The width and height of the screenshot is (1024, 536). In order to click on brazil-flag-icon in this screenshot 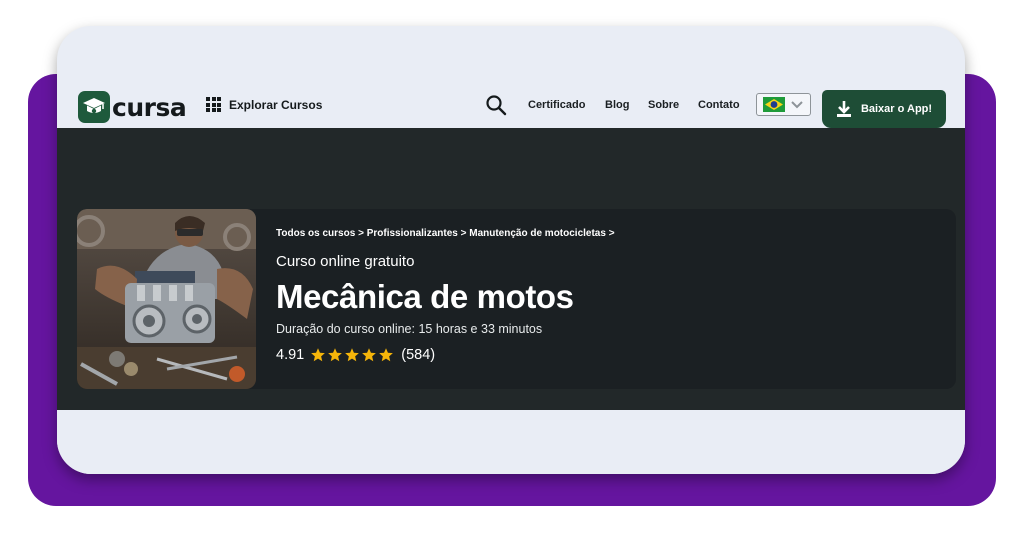, I will do `click(774, 104)`.